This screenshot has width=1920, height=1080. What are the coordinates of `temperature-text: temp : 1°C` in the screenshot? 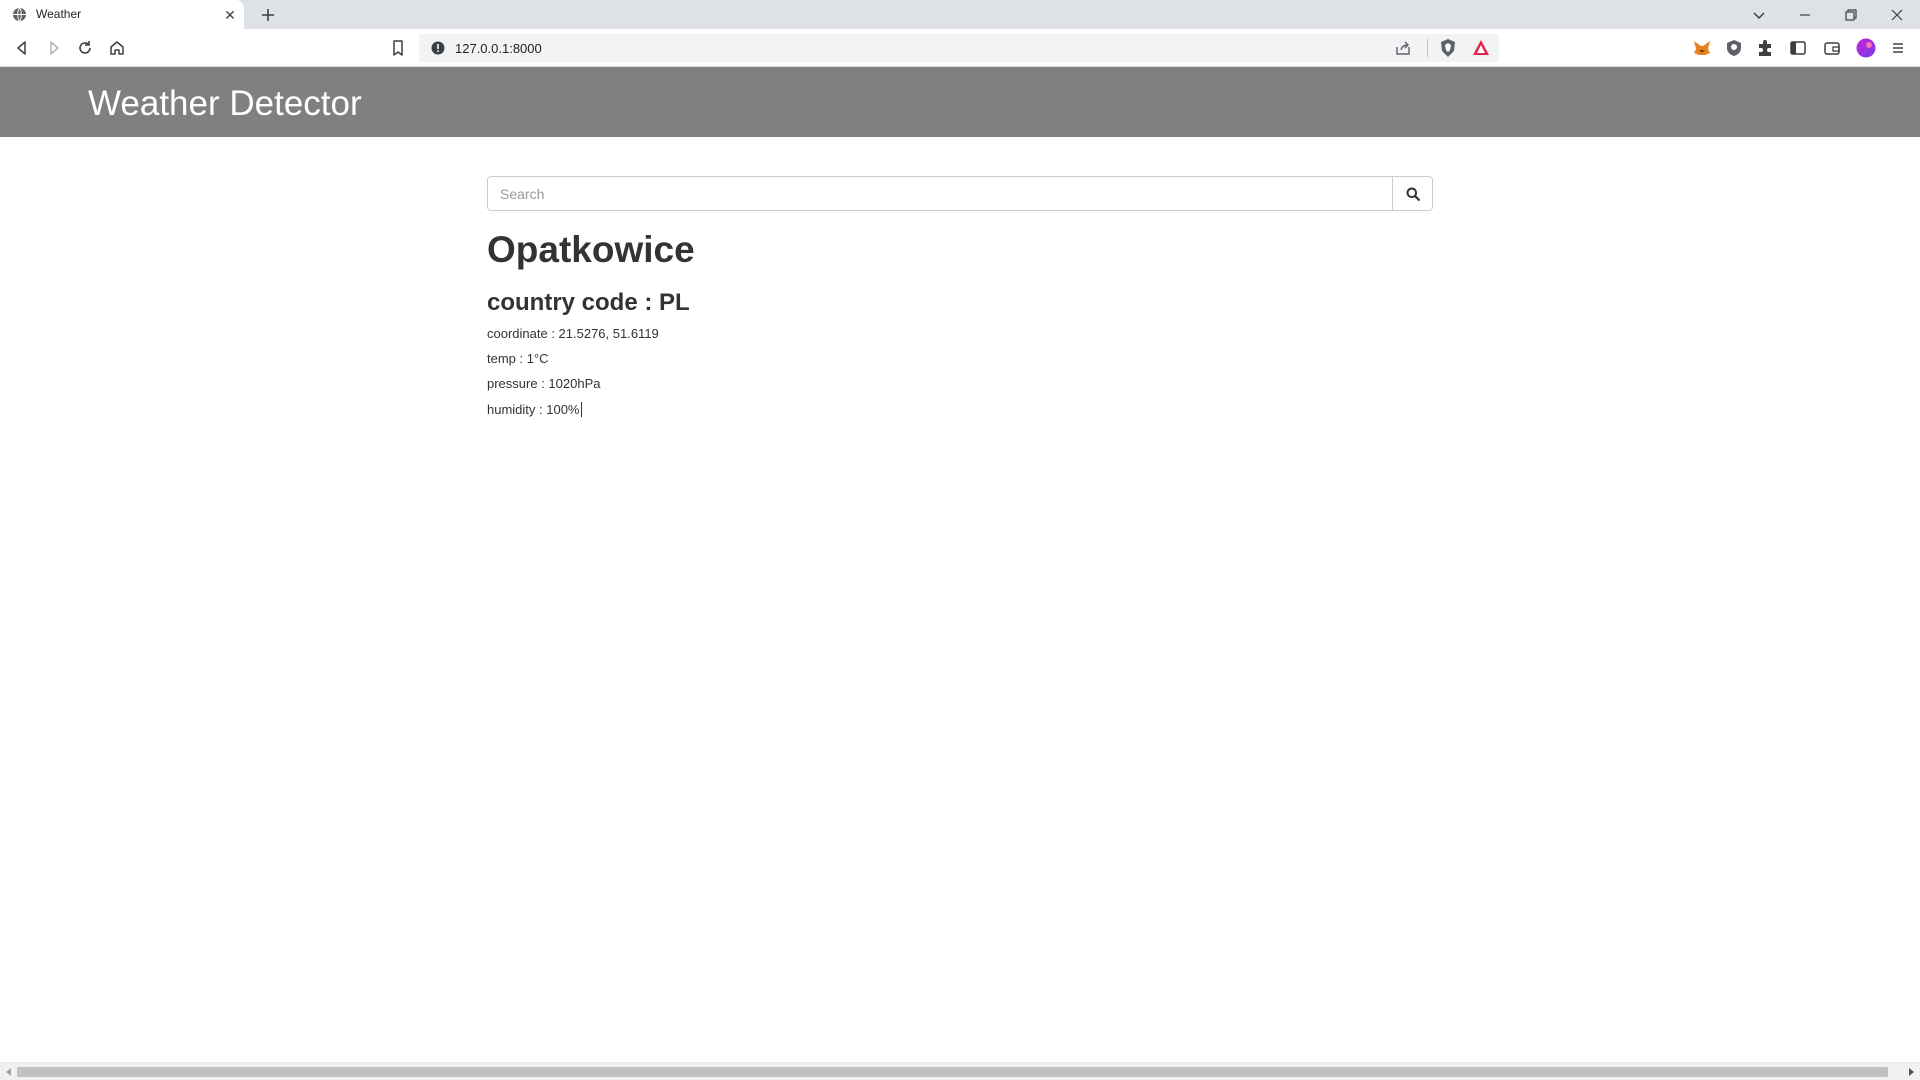 It's located at (518, 358).